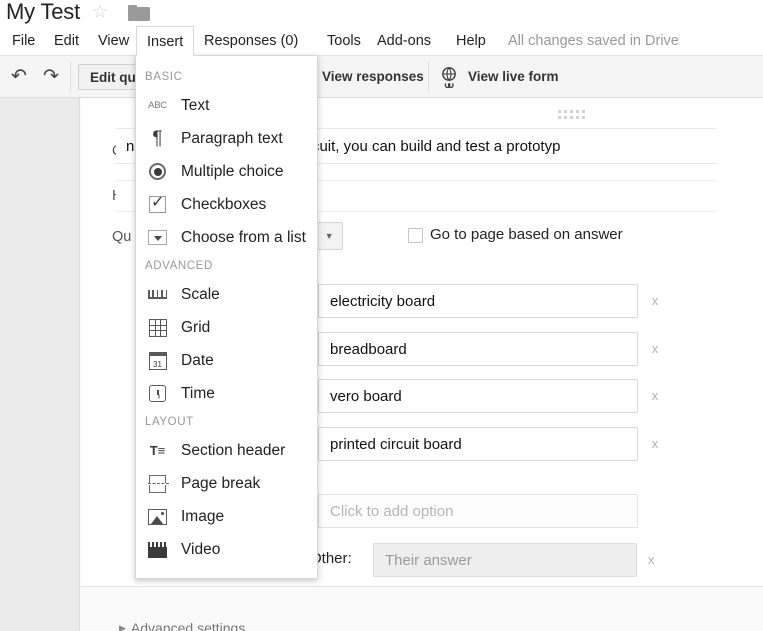 This screenshot has height=631, width=763. What do you see at coordinates (478, 396) in the screenshot?
I see `option-input: vero board` at bounding box center [478, 396].